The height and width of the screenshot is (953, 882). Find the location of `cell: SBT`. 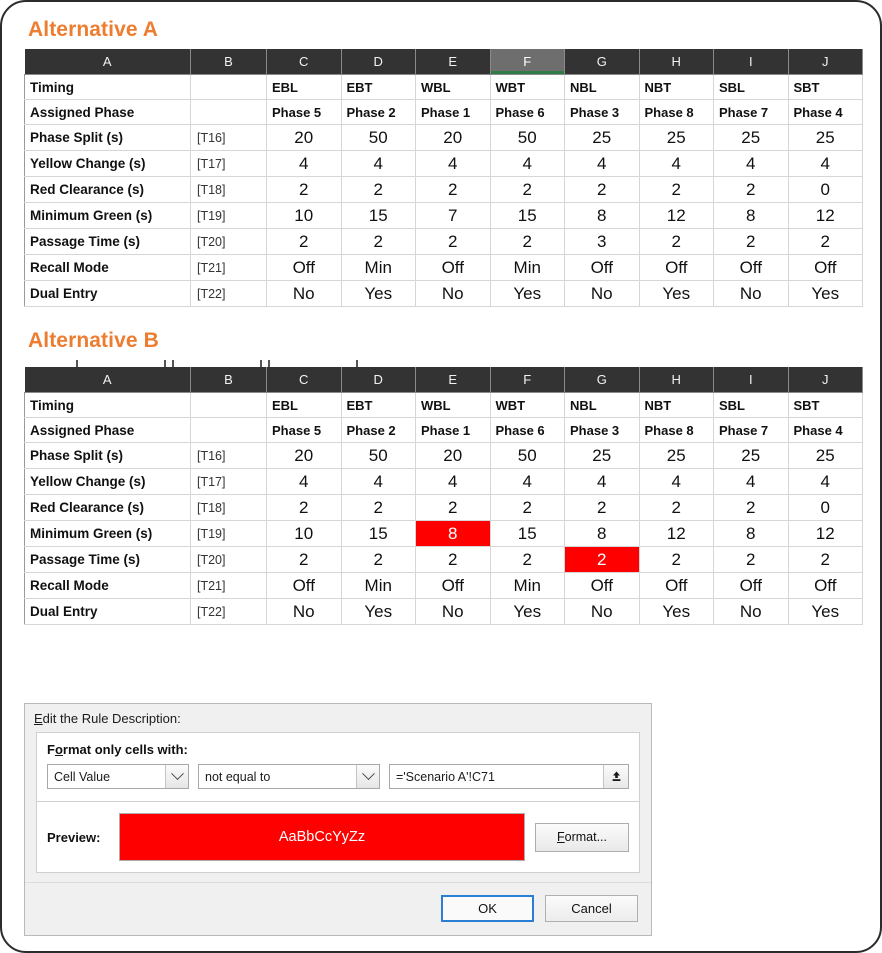

cell: SBT is located at coordinates (825, 405).